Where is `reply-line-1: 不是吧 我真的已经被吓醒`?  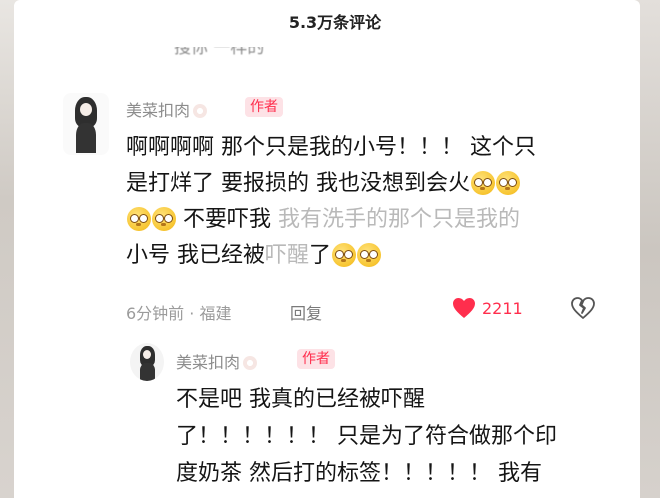
reply-line-1: 不是吧 我真的已经被吓醒 is located at coordinates (300, 399).